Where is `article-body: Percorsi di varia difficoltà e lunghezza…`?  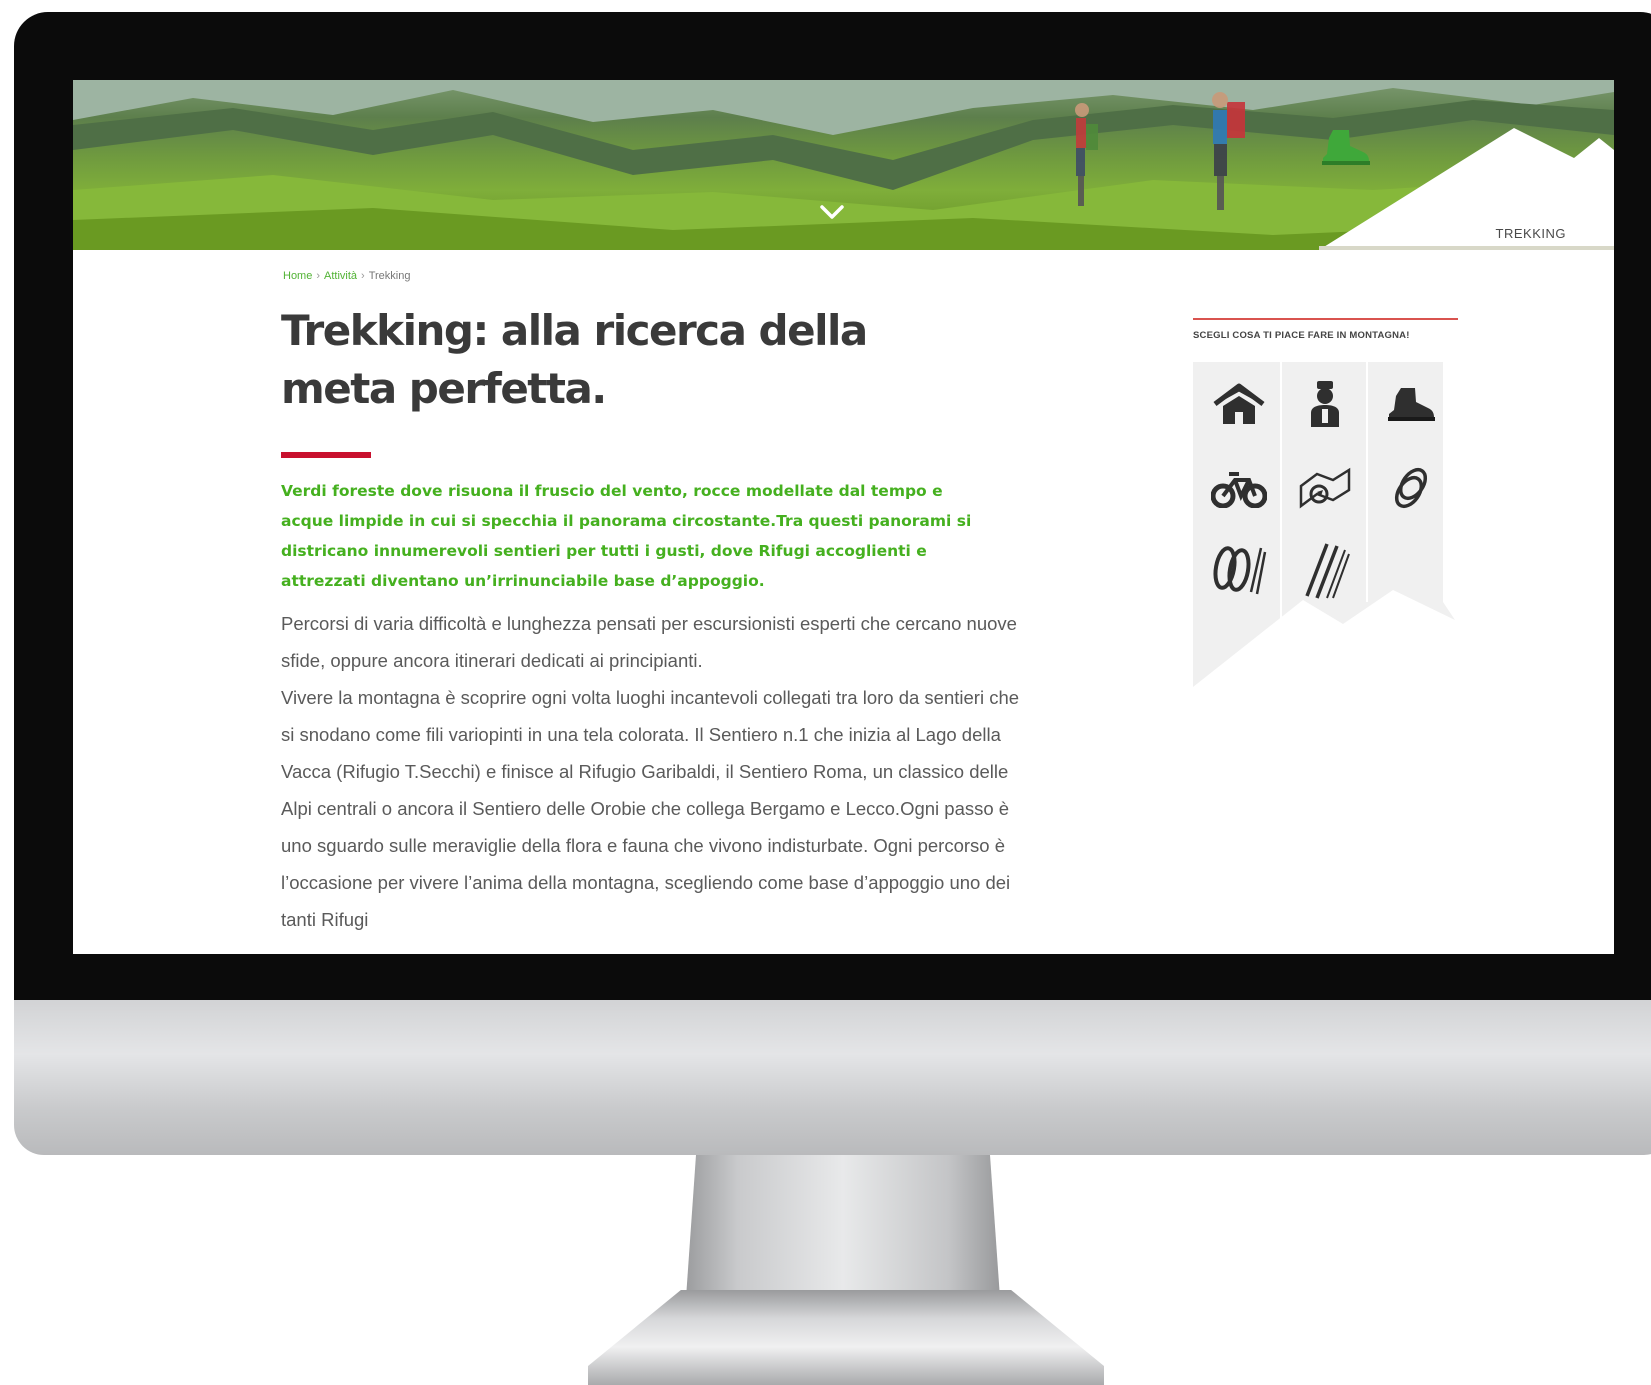 article-body: Percorsi di varia difficoltà e lunghezza… is located at coordinates (651, 771).